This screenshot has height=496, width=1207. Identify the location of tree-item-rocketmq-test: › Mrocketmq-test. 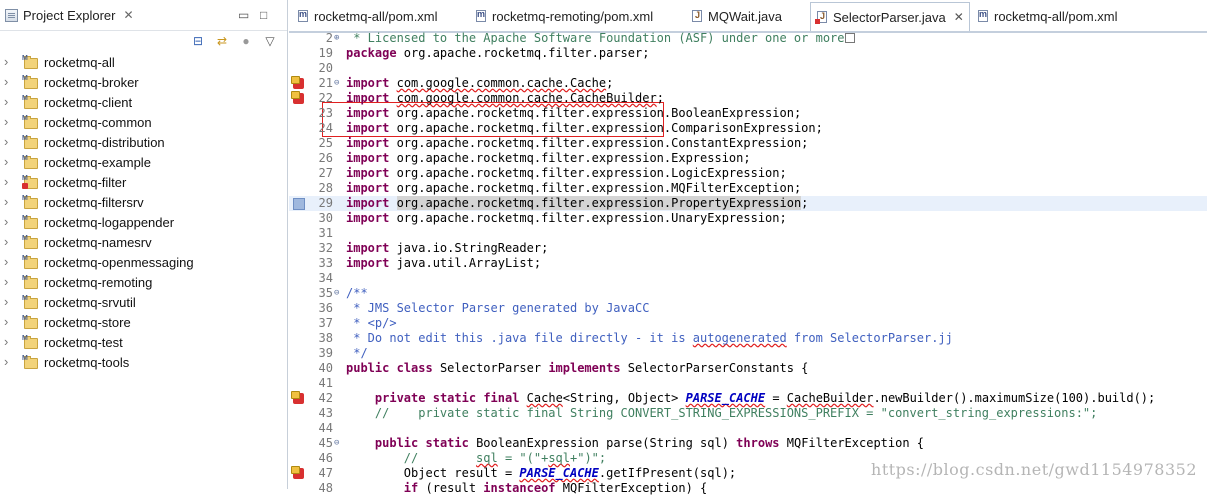
(143, 342).